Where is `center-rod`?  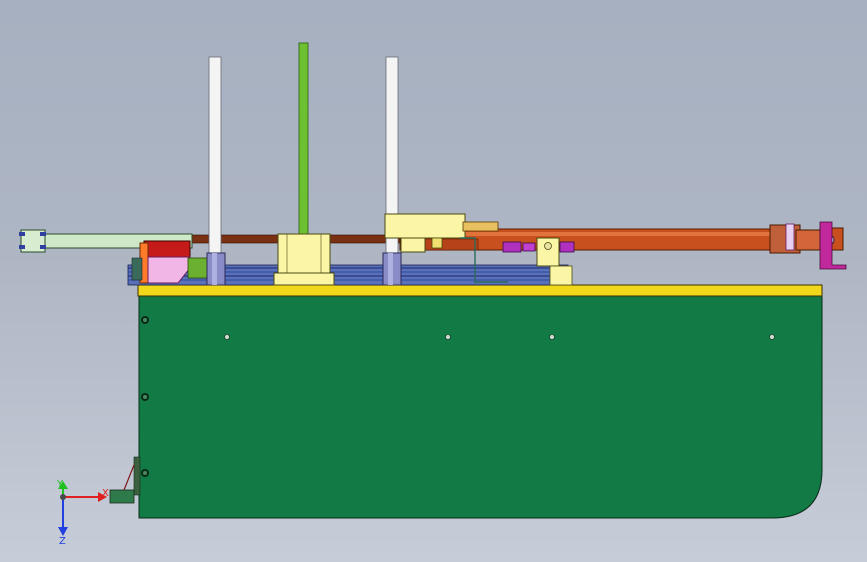 center-rod is located at coordinates (303, 139).